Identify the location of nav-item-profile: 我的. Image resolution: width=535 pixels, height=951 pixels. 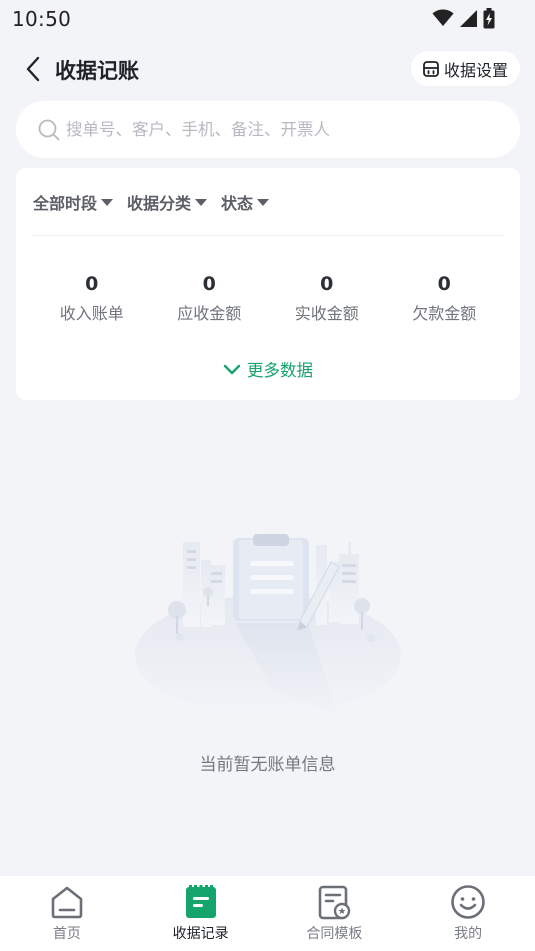
(468, 913).